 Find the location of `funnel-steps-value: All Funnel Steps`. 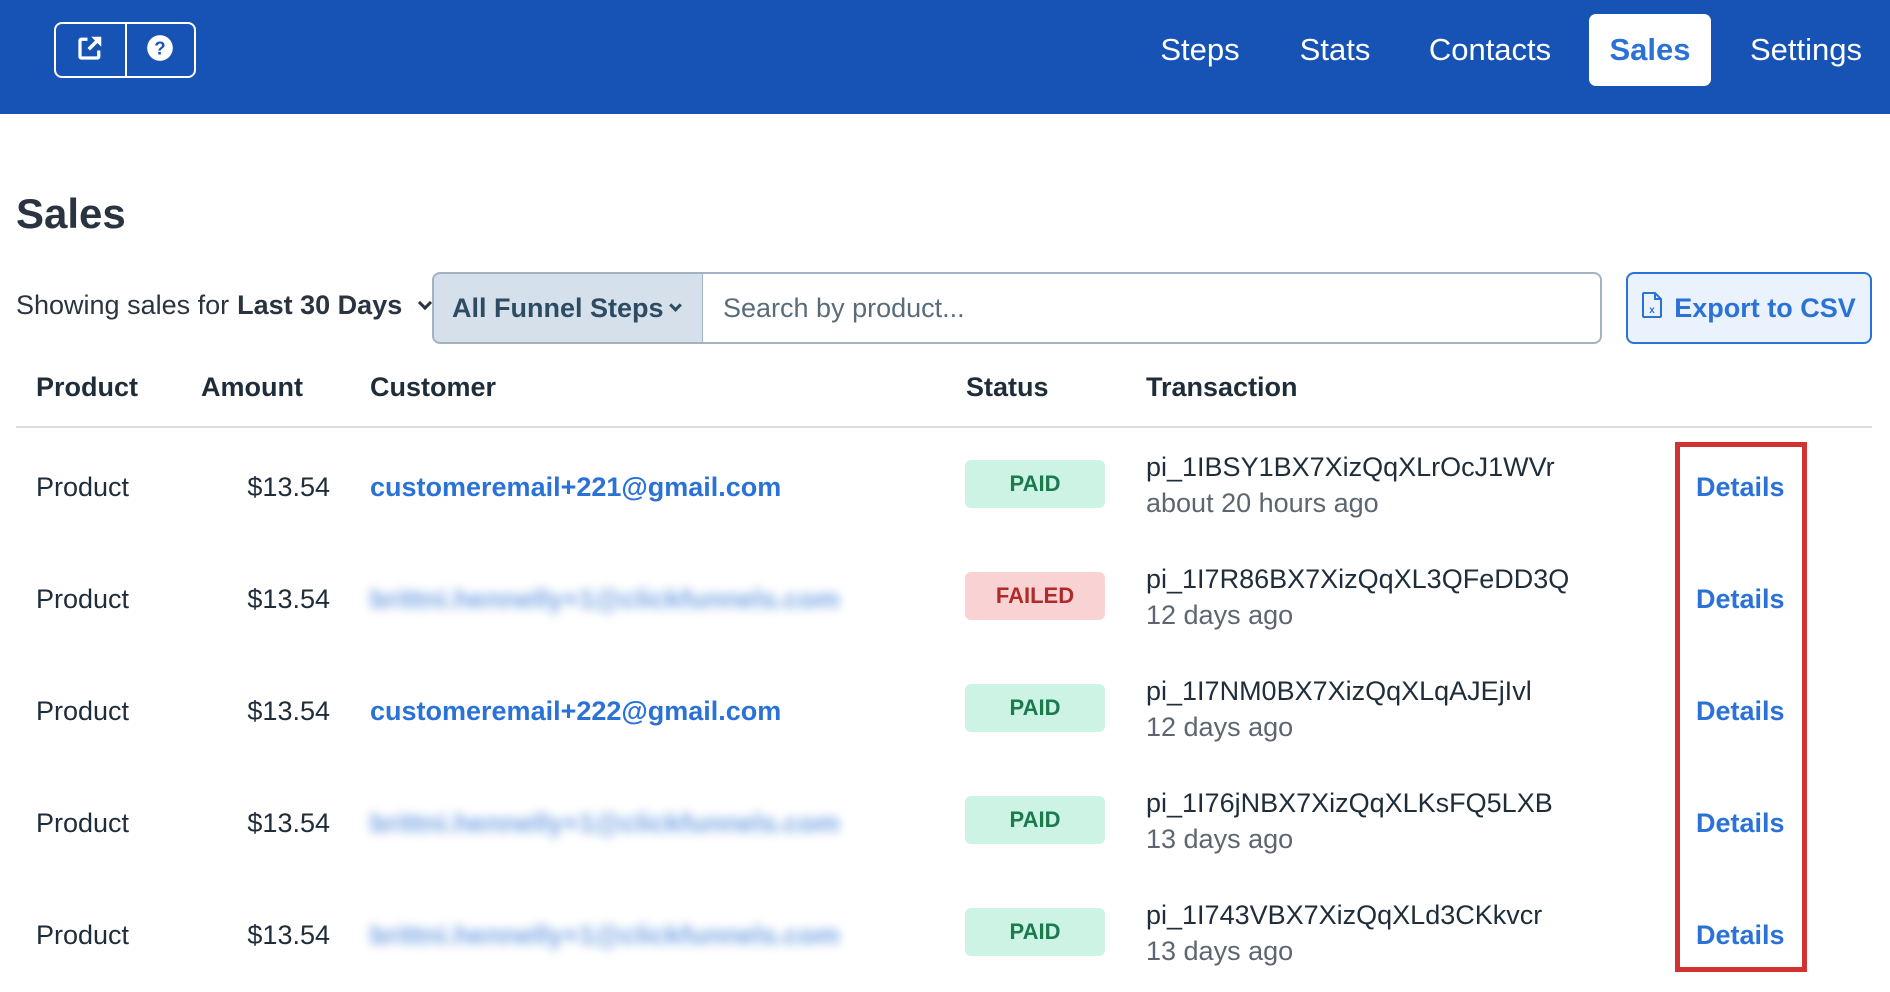

funnel-steps-value: All Funnel Steps is located at coordinates (558, 307).